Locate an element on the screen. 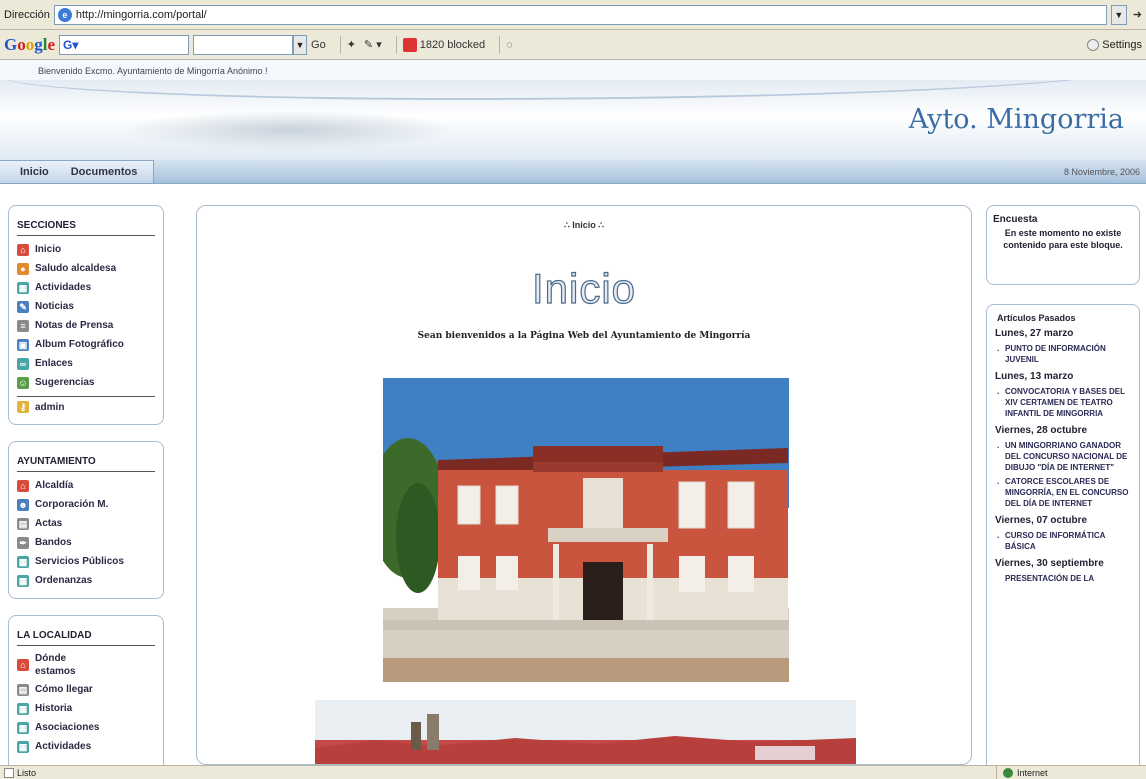  town-panorama-photo is located at coordinates (585, 732).